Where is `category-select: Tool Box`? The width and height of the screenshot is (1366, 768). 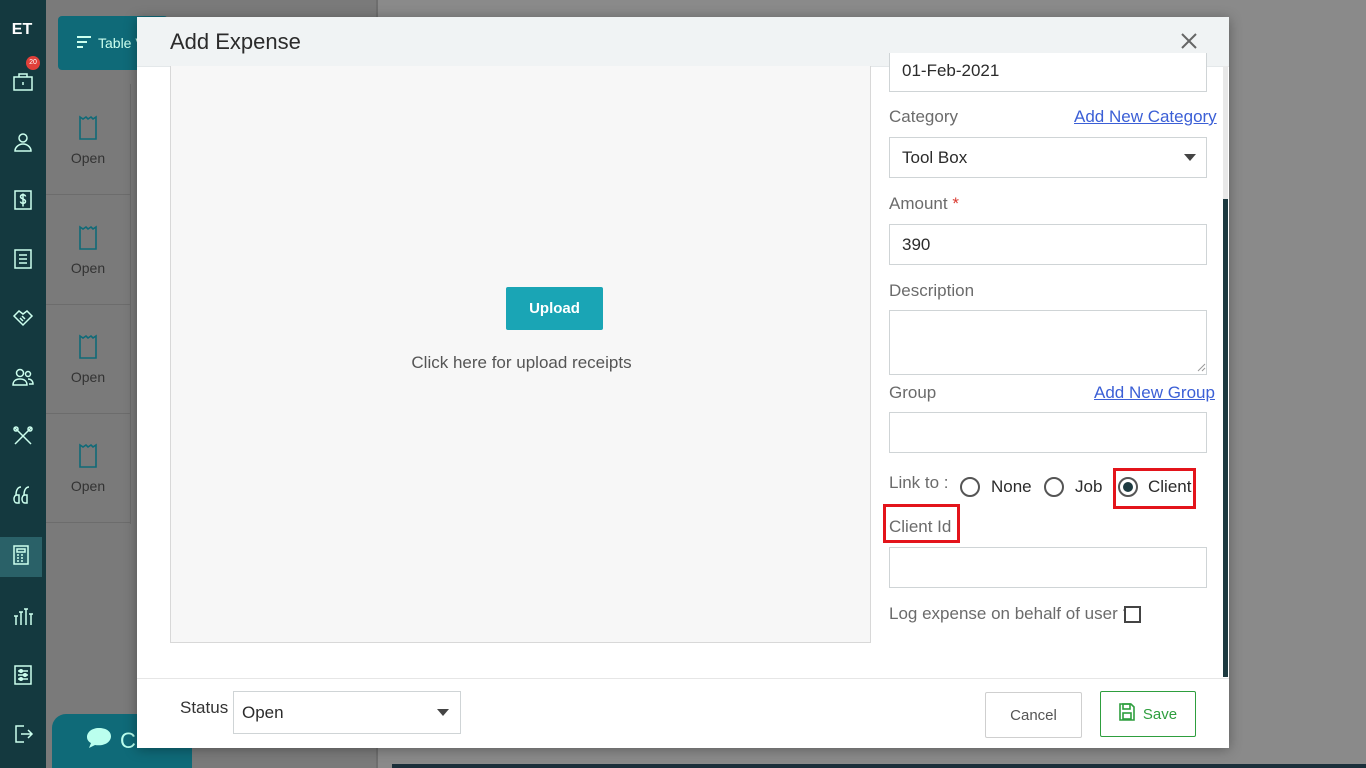
category-select: Tool Box is located at coordinates (1048, 157).